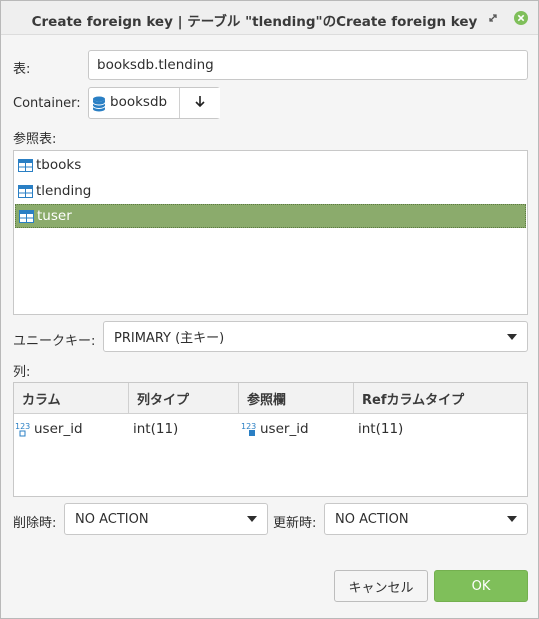  I want to click on arrow-down-icon, so click(200, 103).